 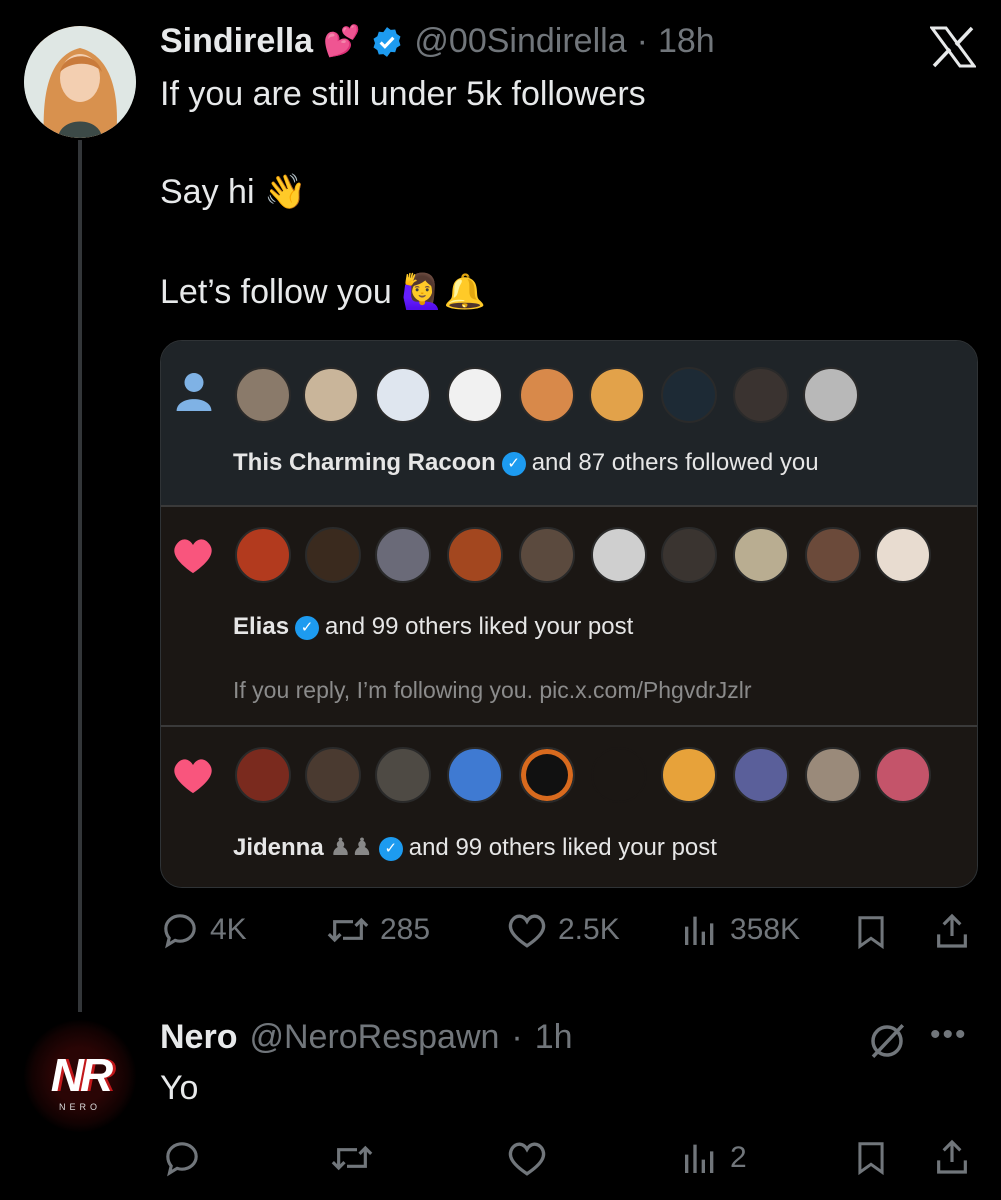 I want to click on more-icon: •••, so click(x=949, y=1035).